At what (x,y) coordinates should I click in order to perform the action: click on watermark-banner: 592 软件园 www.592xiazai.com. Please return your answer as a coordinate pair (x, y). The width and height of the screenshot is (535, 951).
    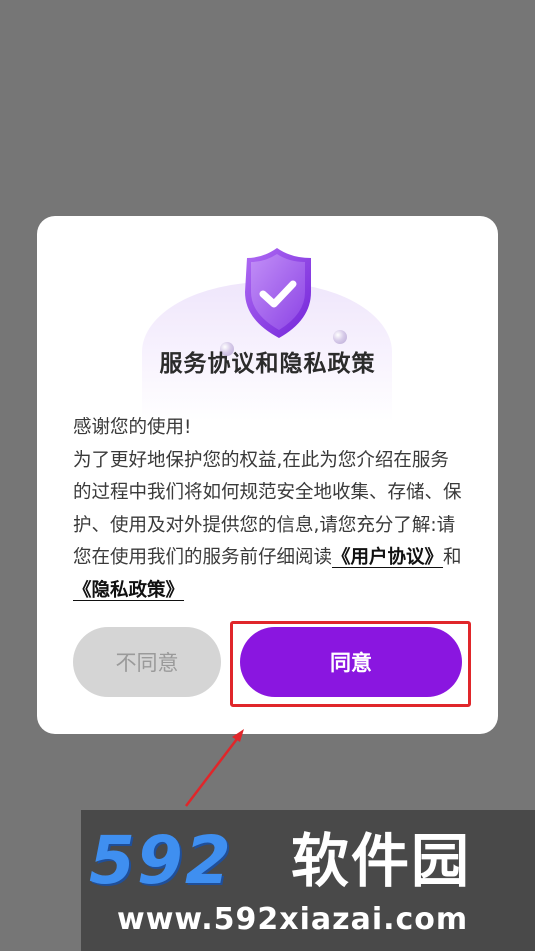
    Looking at the image, I should click on (308, 880).